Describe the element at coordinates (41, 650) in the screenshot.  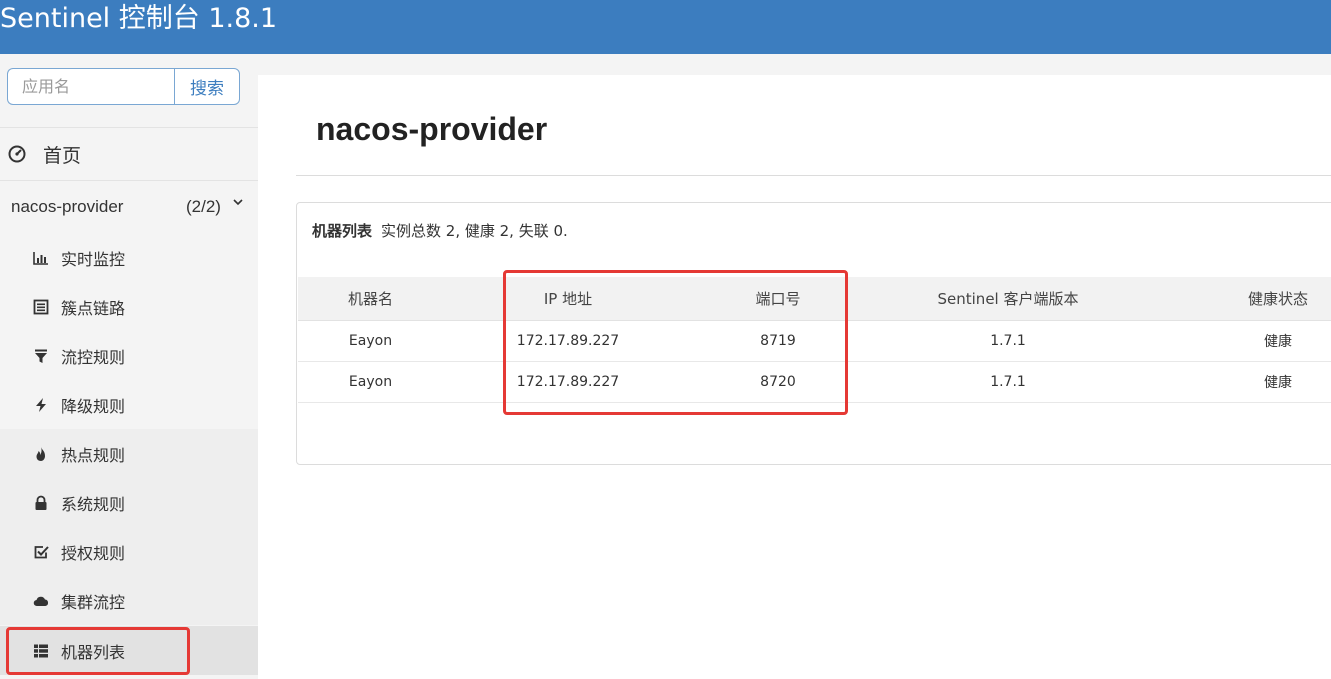
I see `th-list-icon` at that location.